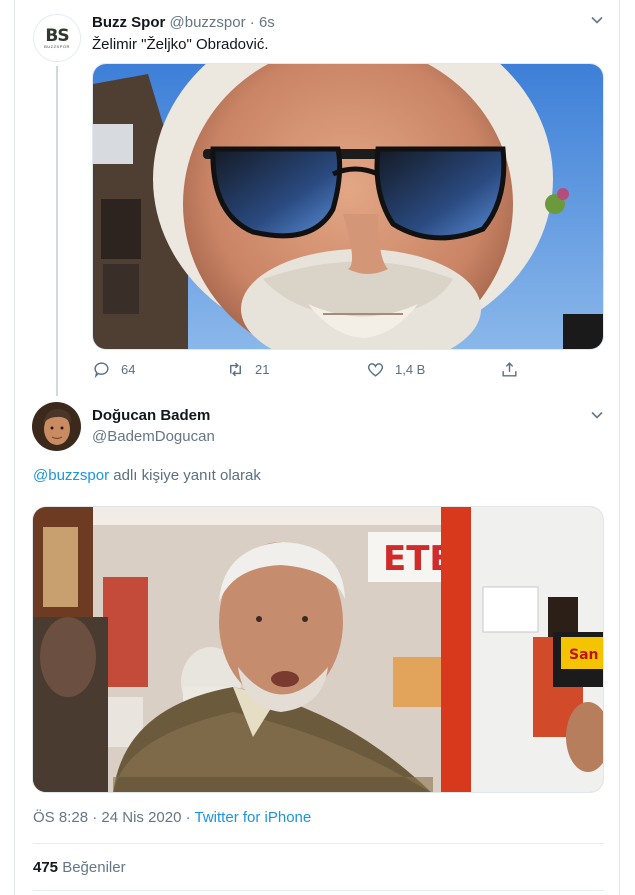 This screenshot has width=635, height=895. I want to click on likes-summary: 475 Beğeniler, so click(79, 867).